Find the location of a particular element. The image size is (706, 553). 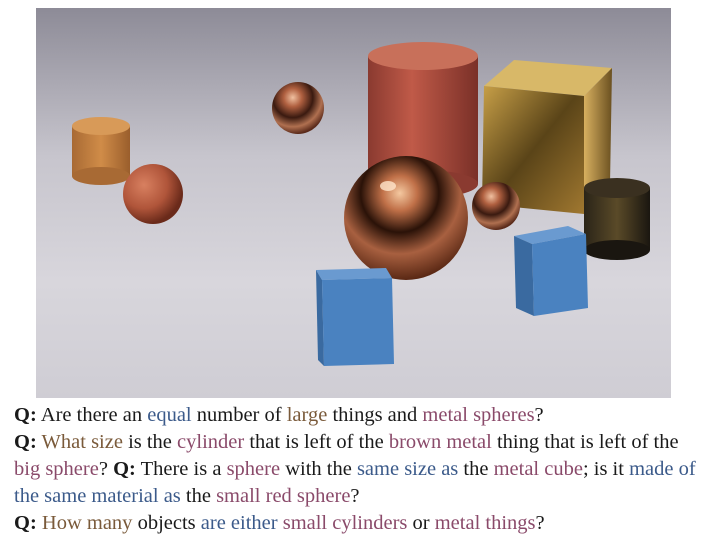

question-text: that is left of the is located at coordinates (316, 442).